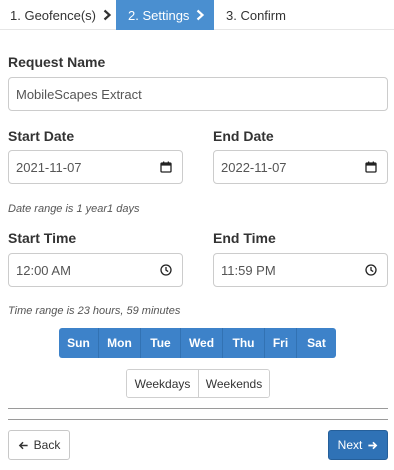 This screenshot has height=470, width=394. What do you see at coordinates (162, 383) in the screenshot?
I see `weekdays-button: Weekdays` at bounding box center [162, 383].